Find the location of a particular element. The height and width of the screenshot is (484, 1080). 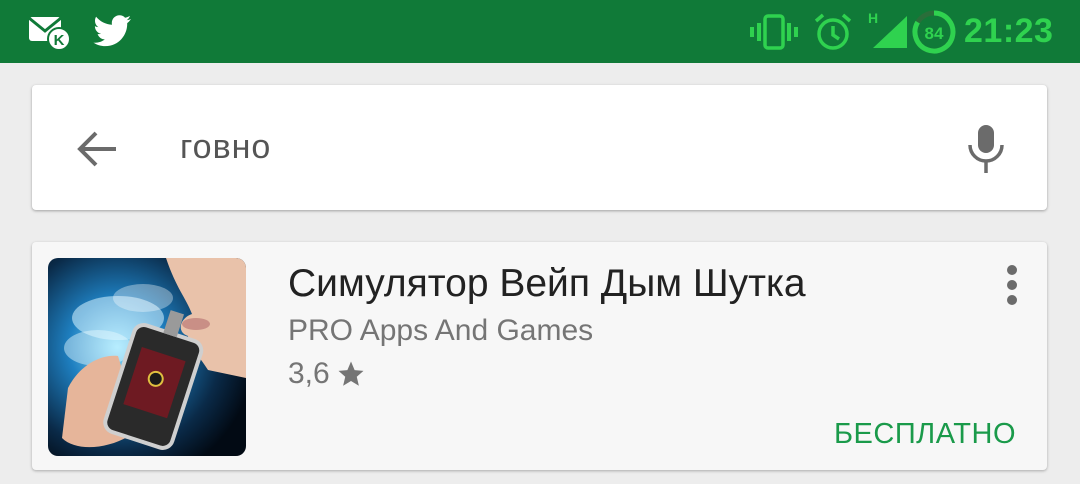

microphone-icon is located at coordinates (986, 149).